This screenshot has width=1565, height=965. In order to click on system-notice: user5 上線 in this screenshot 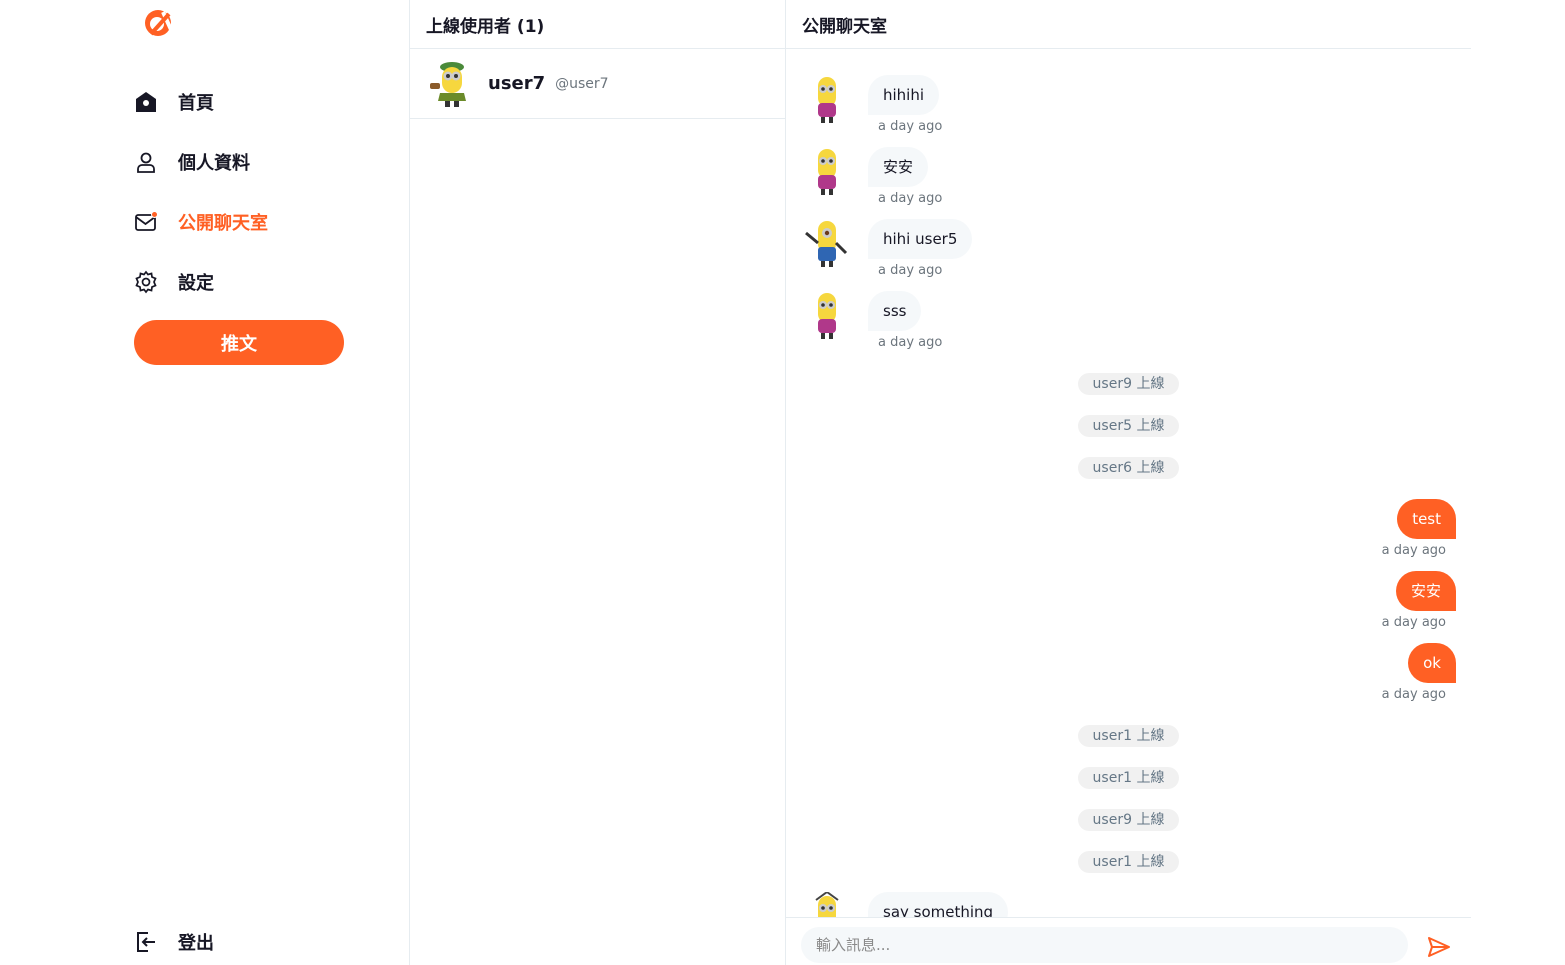, I will do `click(1128, 426)`.